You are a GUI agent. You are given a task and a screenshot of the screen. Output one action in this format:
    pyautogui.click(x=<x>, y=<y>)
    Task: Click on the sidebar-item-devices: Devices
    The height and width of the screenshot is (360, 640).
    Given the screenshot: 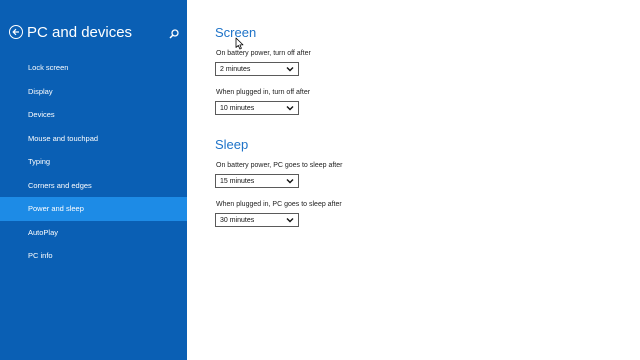 What is the action you would take?
    pyautogui.click(x=93, y=115)
    